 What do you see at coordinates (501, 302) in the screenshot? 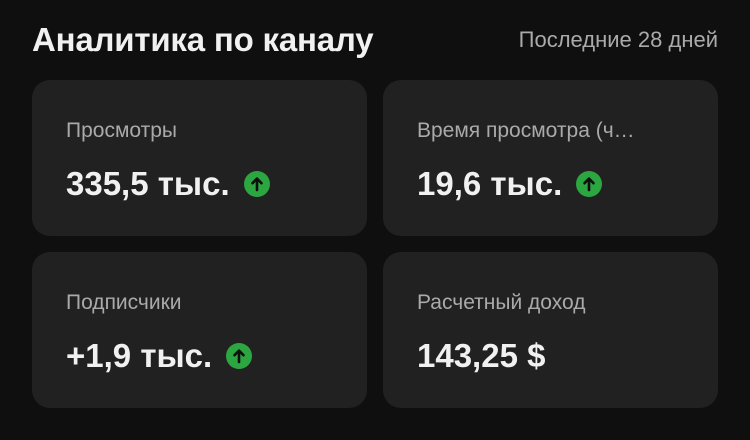
I see `metric-label-revenue: Расчетный доход` at bounding box center [501, 302].